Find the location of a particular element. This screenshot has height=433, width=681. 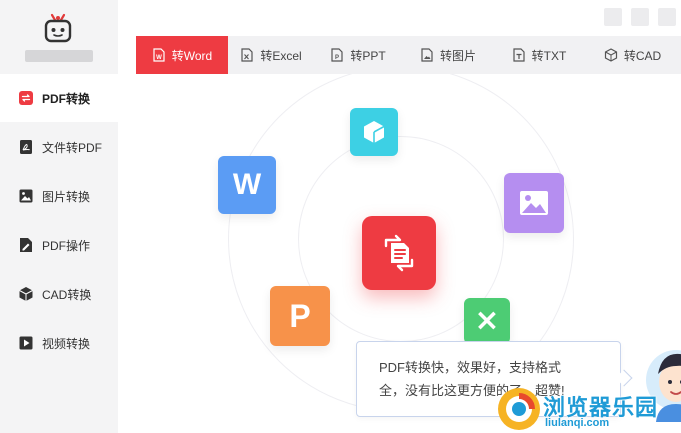

tab-label: 转TXT is located at coordinates (549, 55).